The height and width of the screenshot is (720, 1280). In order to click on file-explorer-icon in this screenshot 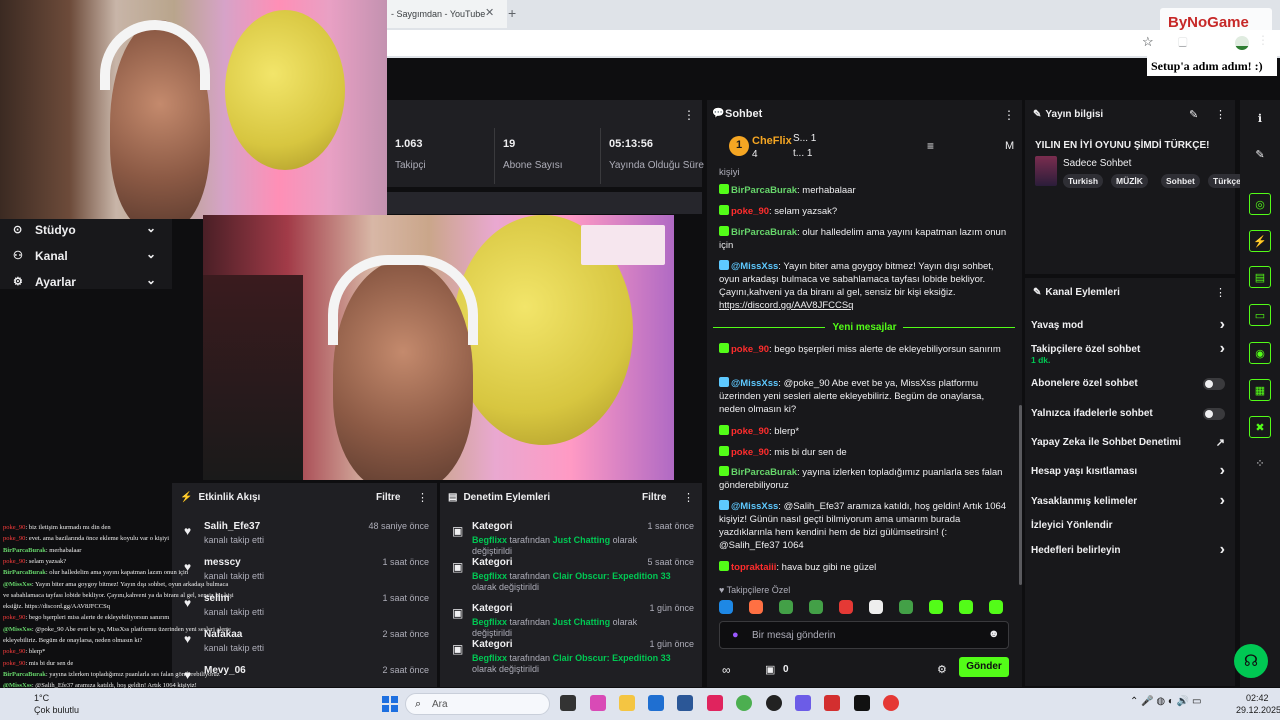, I will do `click(627, 703)`.